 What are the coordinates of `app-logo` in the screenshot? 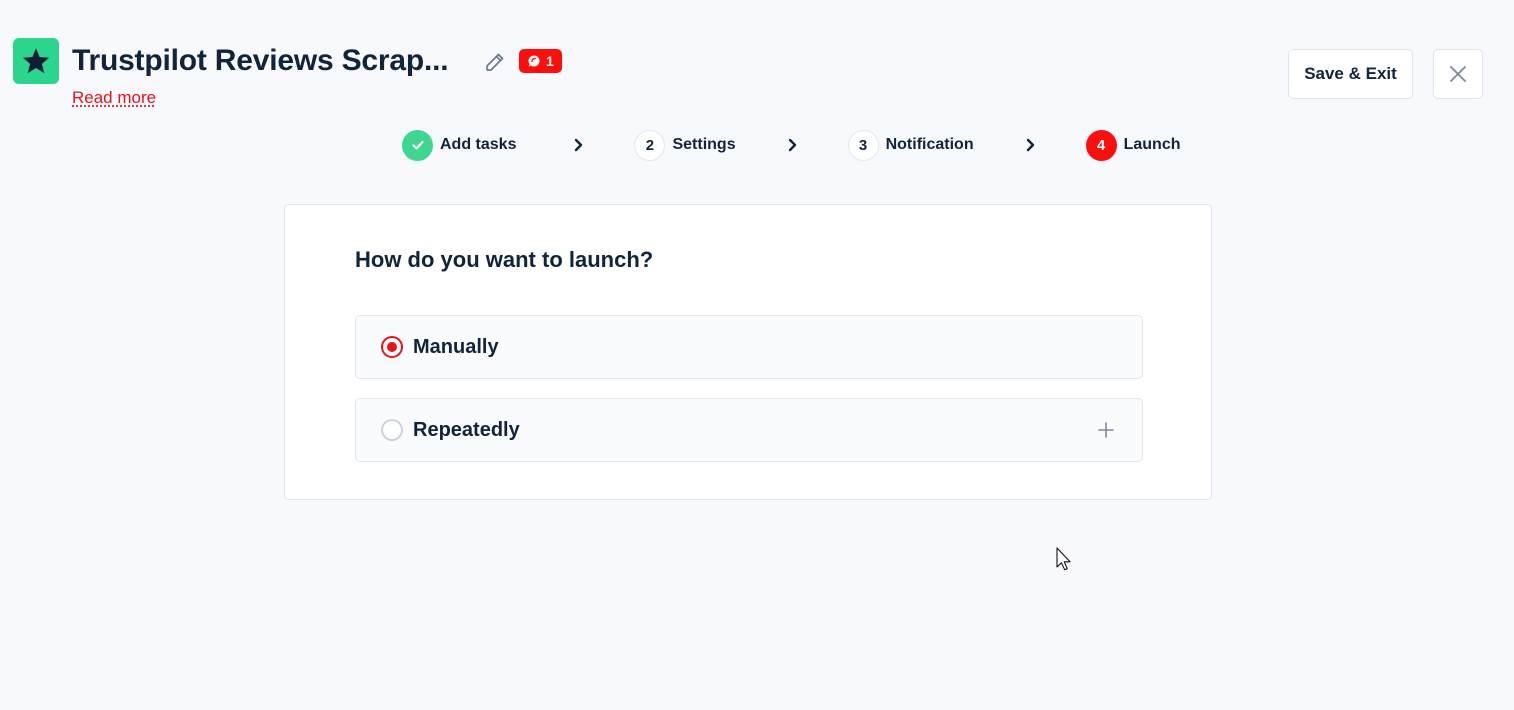 It's located at (36, 61).